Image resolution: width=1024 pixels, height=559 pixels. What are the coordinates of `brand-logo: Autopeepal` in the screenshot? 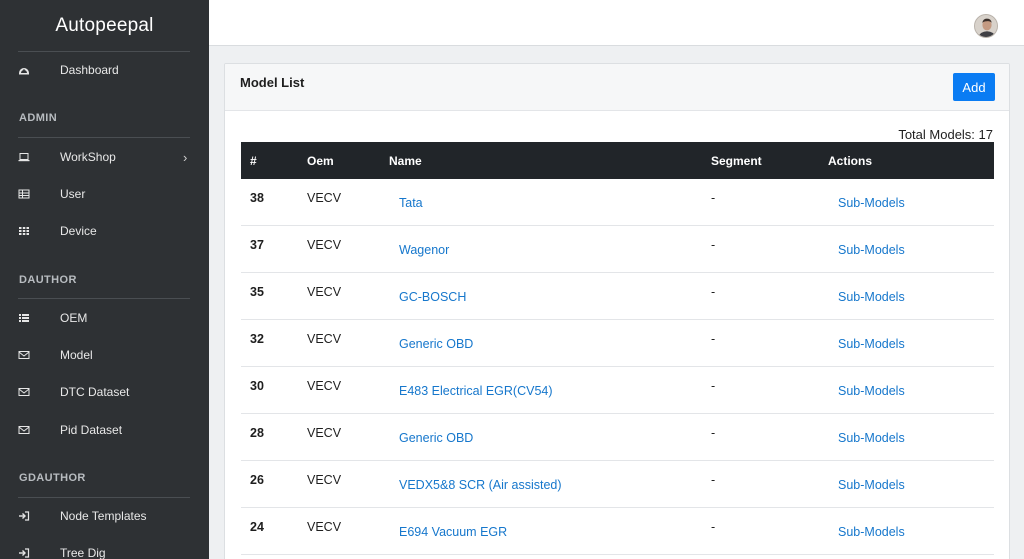 It's located at (104, 26).